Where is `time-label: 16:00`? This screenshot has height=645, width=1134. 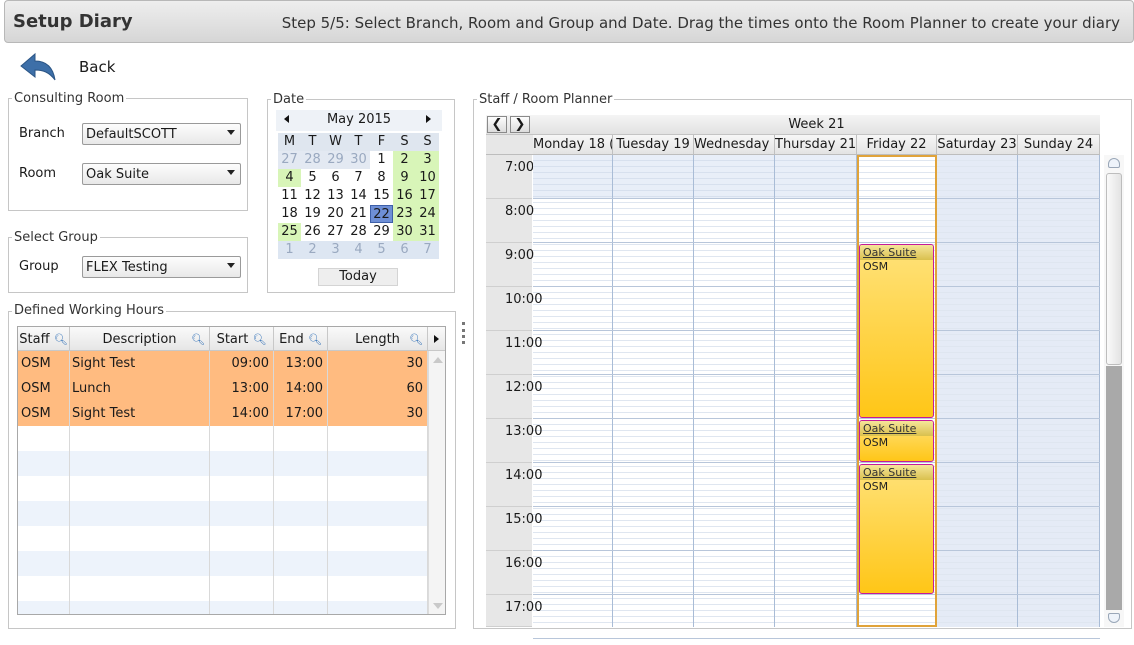 time-label: 16:00 is located at coordinates (514, 573).